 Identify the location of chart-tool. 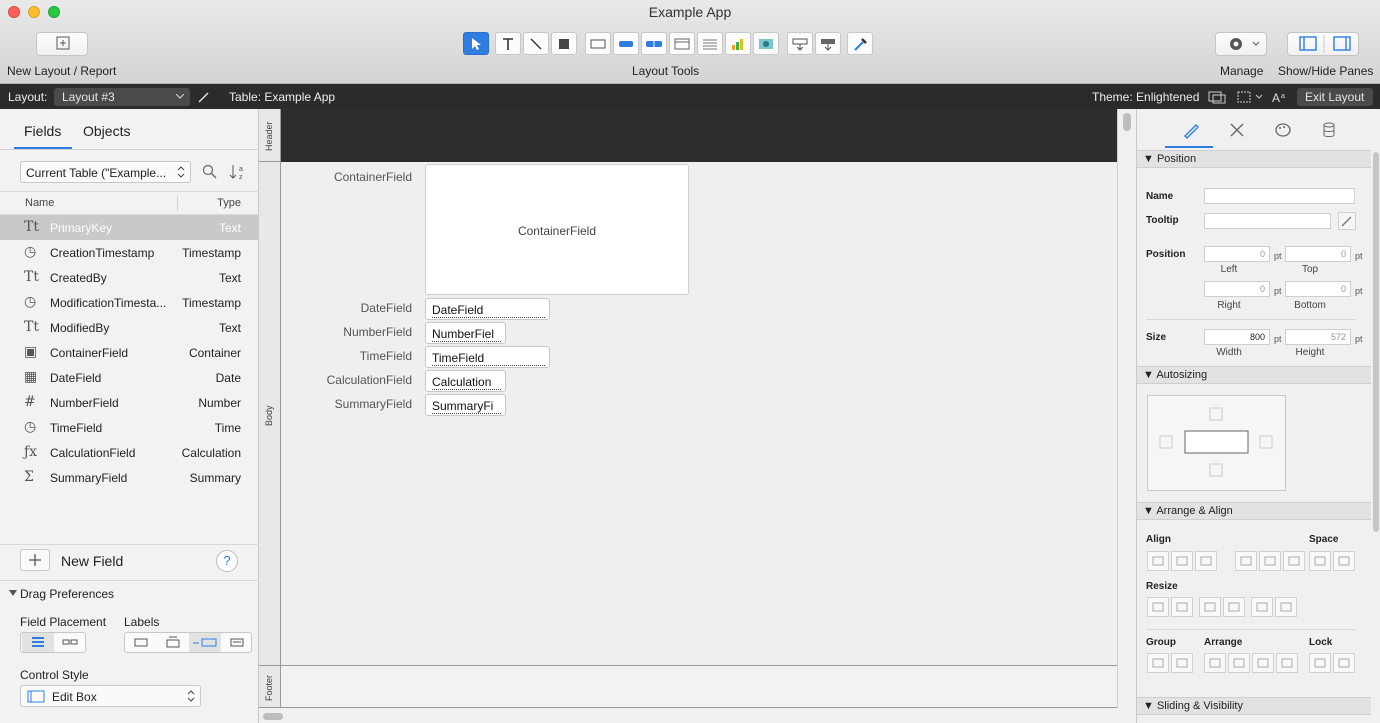
(738, 43).